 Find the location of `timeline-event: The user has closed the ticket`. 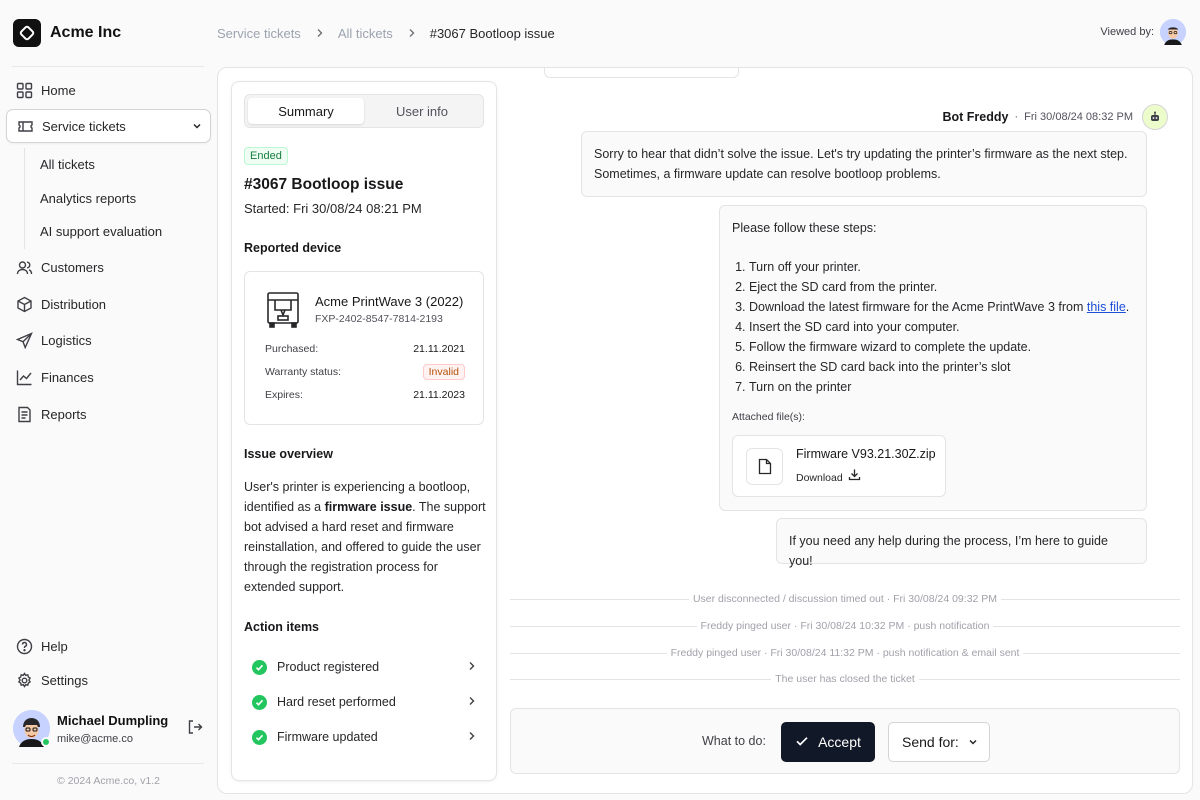

timeline-event: The user has closed the ticket is located at coordinates (845, 679).